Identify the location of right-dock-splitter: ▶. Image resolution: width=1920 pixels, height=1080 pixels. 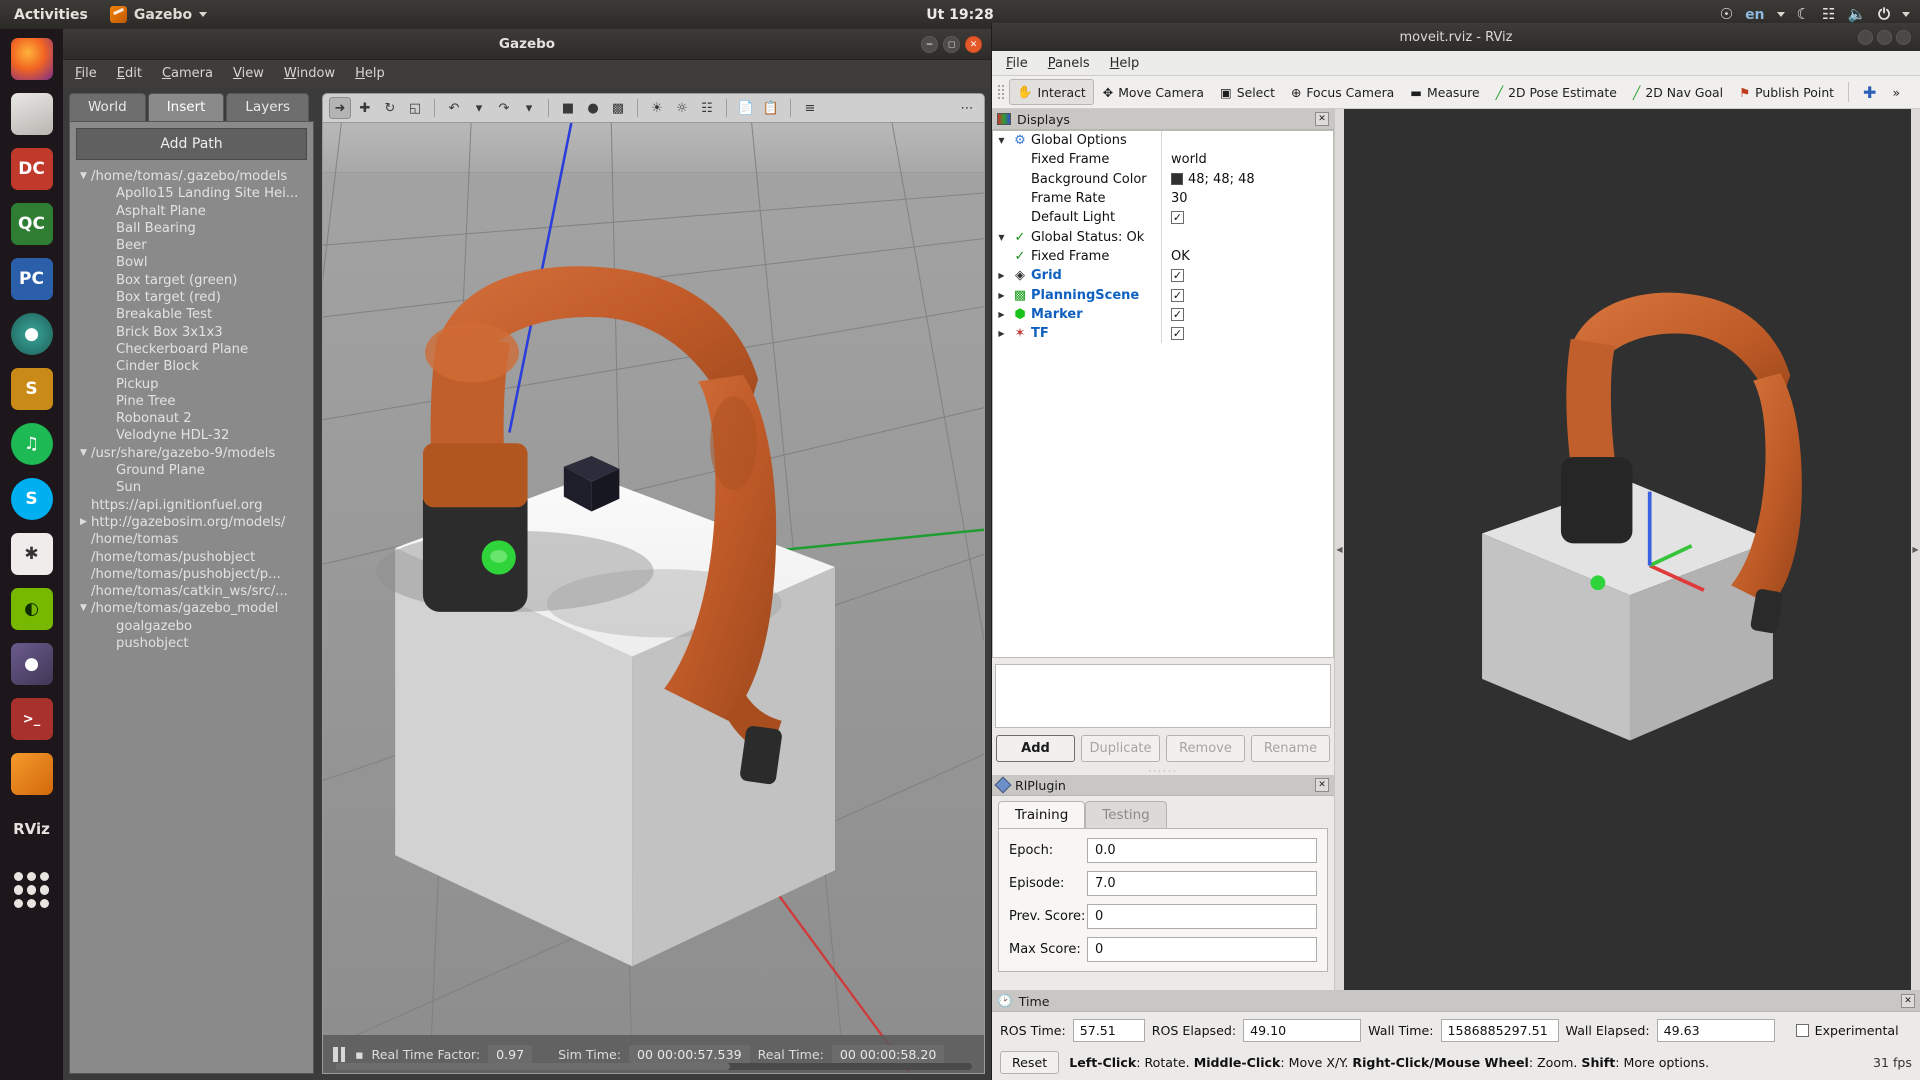
(1915, 549).